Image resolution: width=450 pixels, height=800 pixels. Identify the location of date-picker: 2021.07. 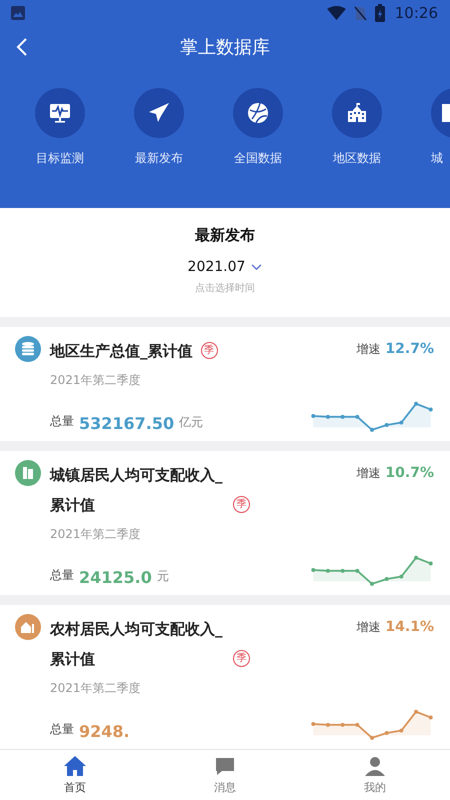
(225, 267).